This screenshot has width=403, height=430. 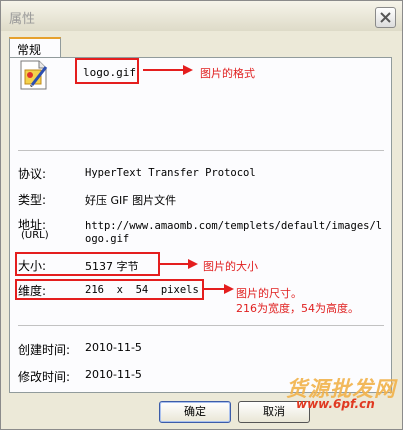 What do you see at coordinates (201, 16) in the screenshot?
I see `title-bar: 属性` at bounding box center [201, 16].